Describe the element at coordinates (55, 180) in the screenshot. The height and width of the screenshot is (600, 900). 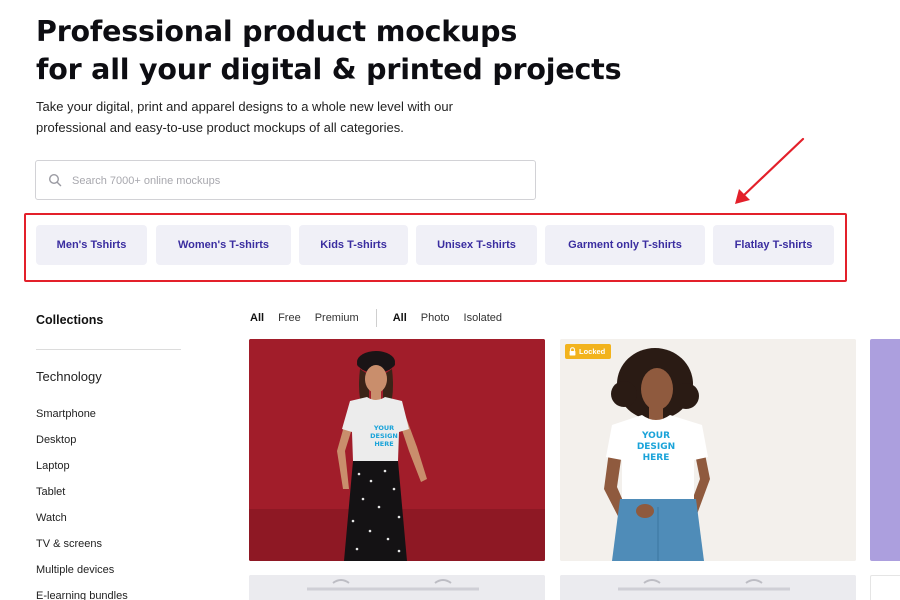
I see `search-icon` at that location.